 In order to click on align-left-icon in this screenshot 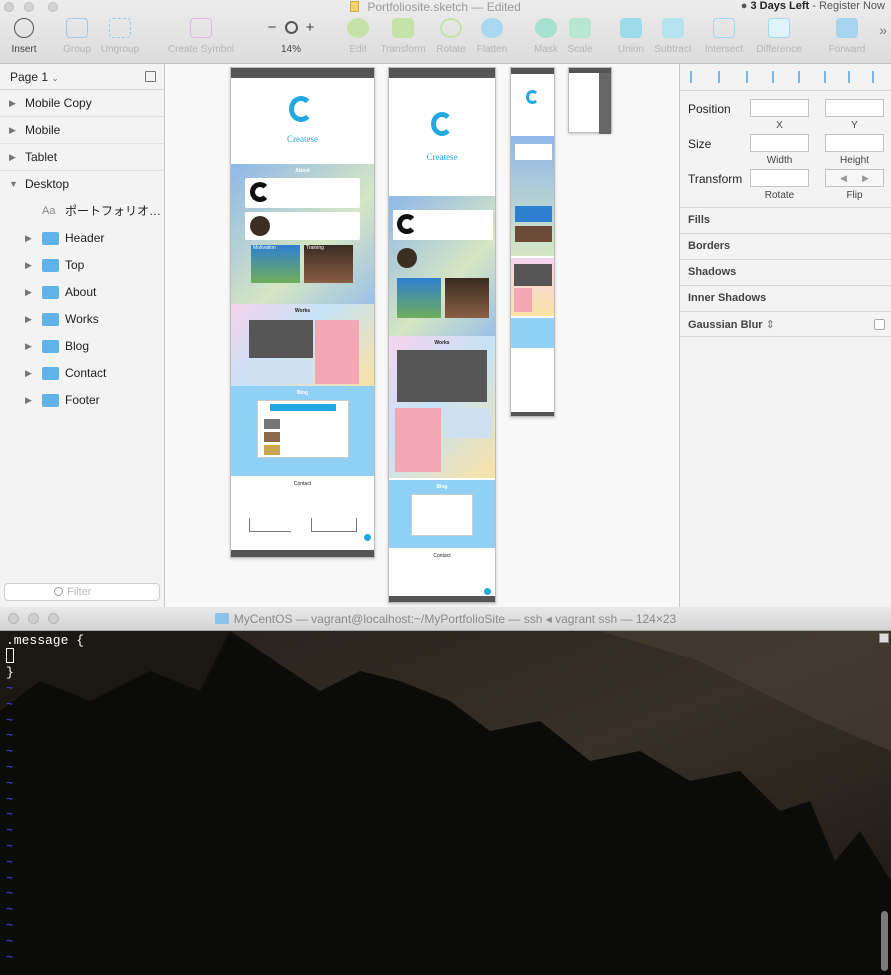, I will do `click(752, 77)`.